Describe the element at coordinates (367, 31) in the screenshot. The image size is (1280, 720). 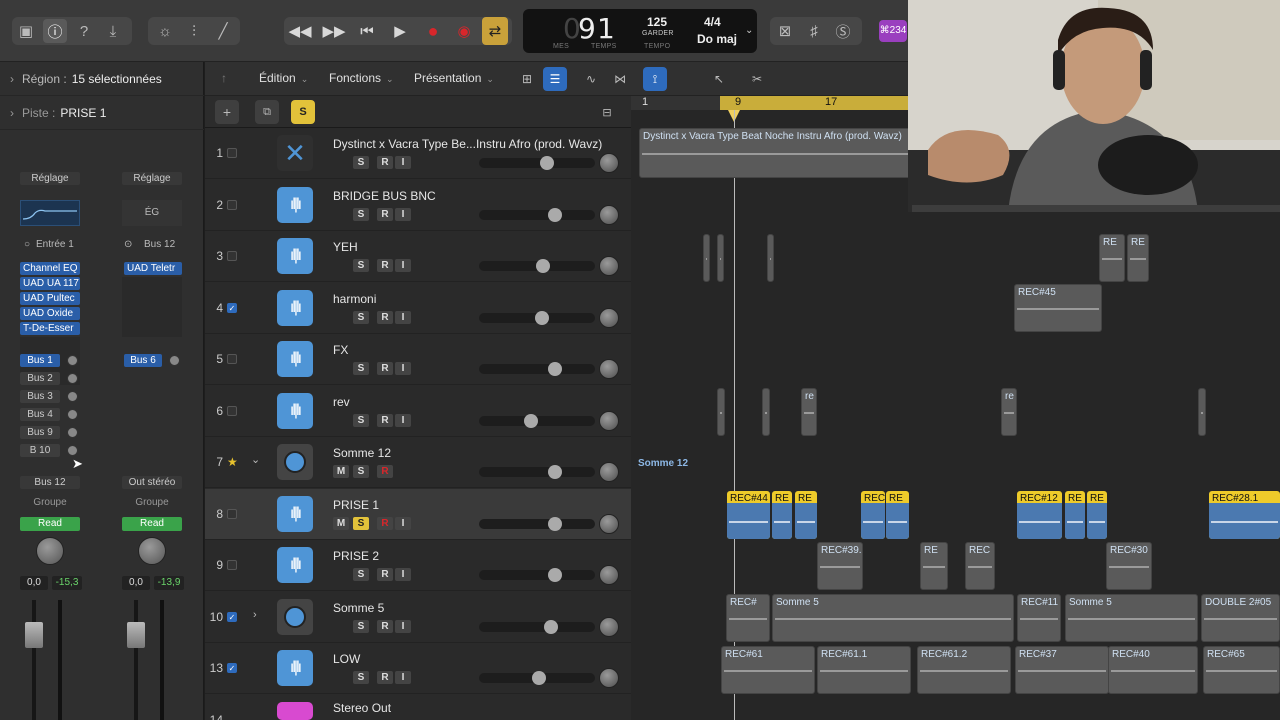
I see `go-to-start-icon: ⏮` at that location.